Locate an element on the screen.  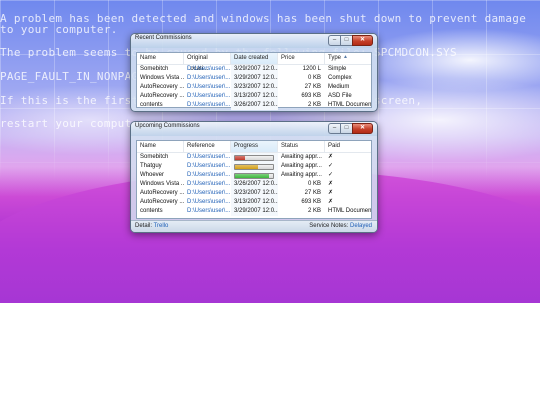
cell-type: Simple is located at coordinates (337, 69).